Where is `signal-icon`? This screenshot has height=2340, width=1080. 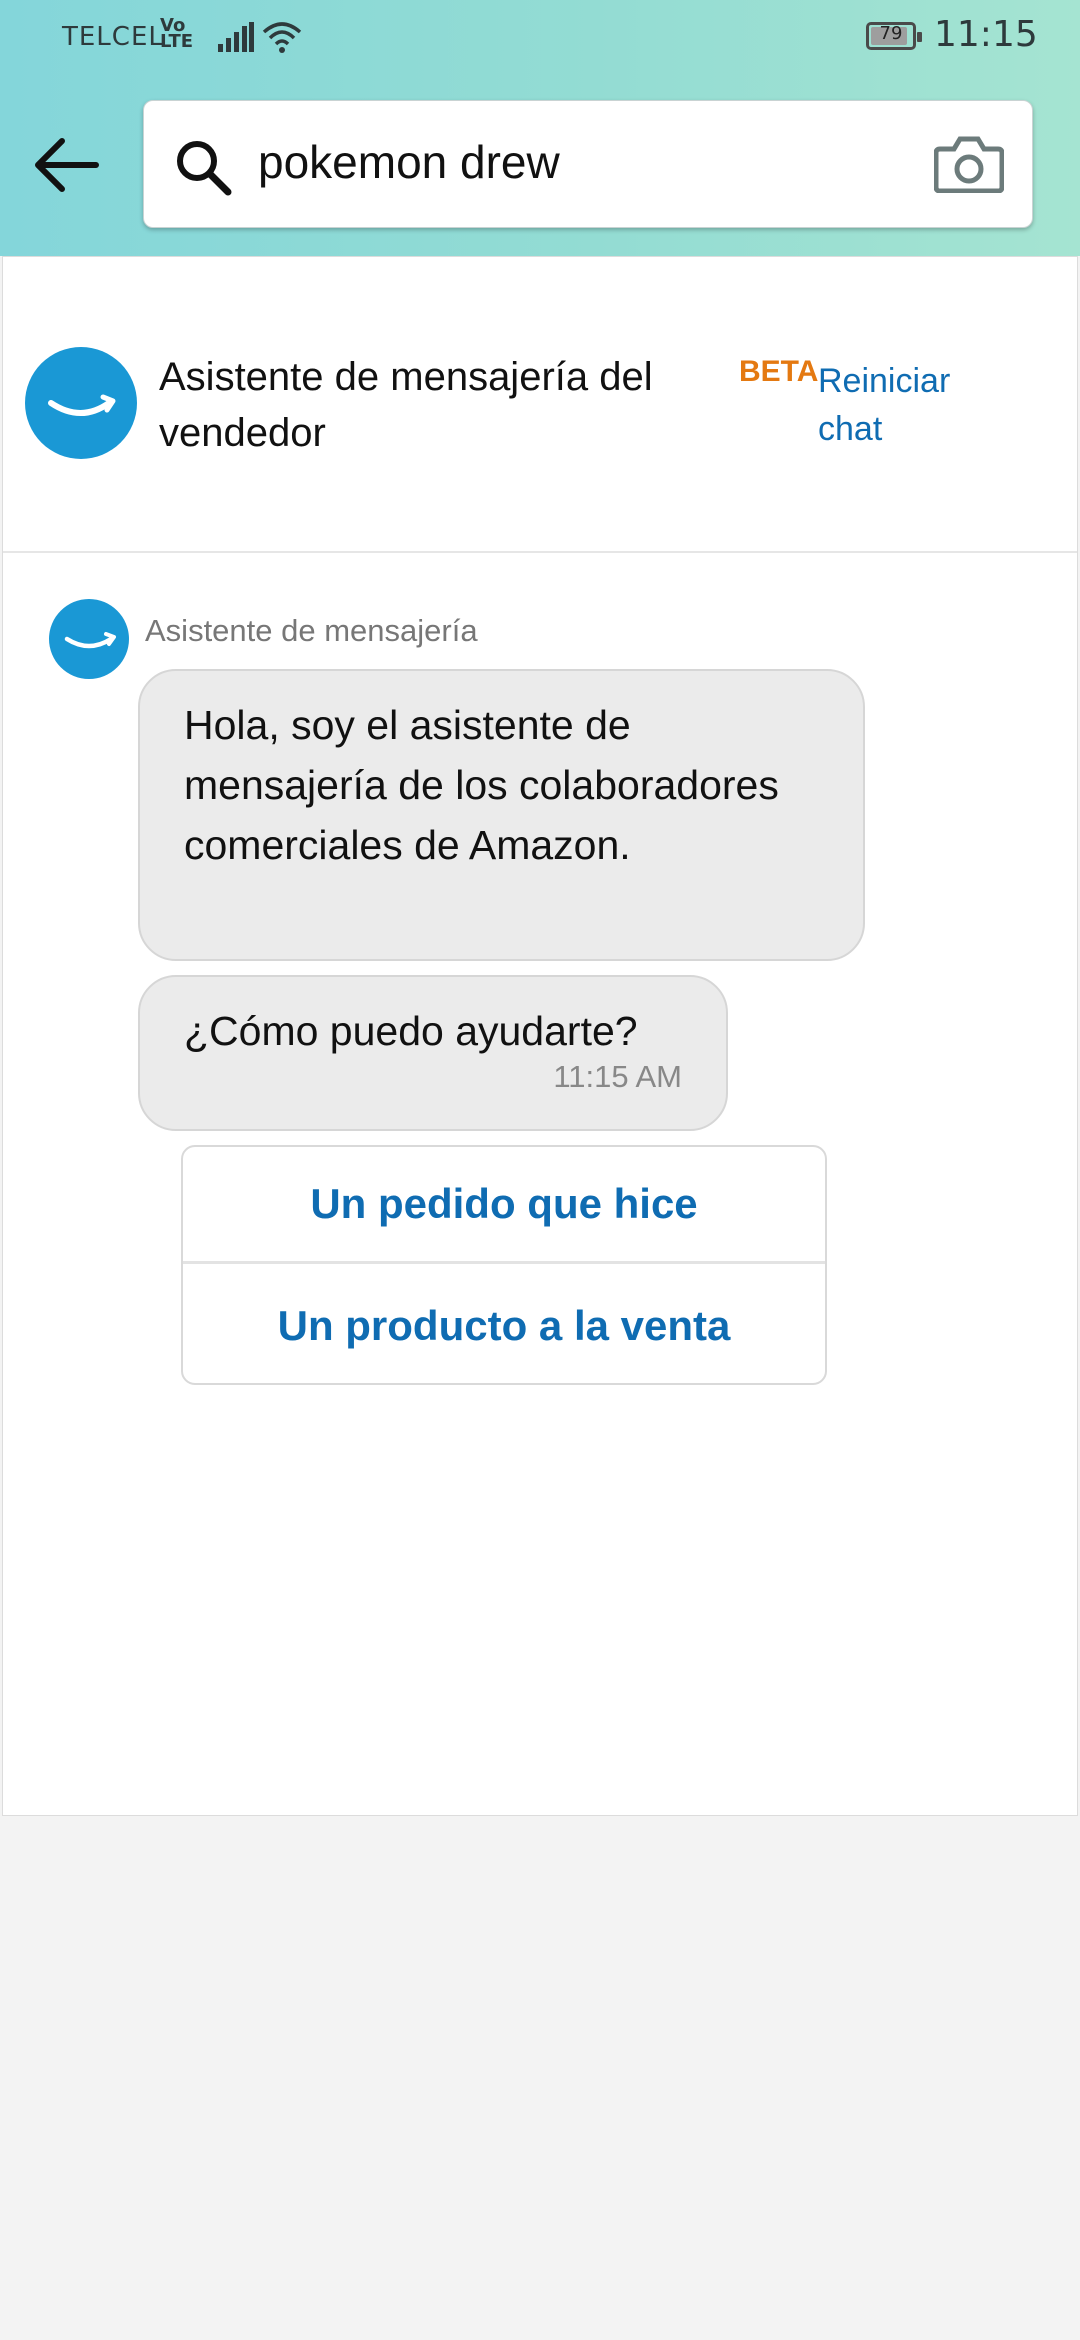
signal-icon is located at coordinates (236, 37).